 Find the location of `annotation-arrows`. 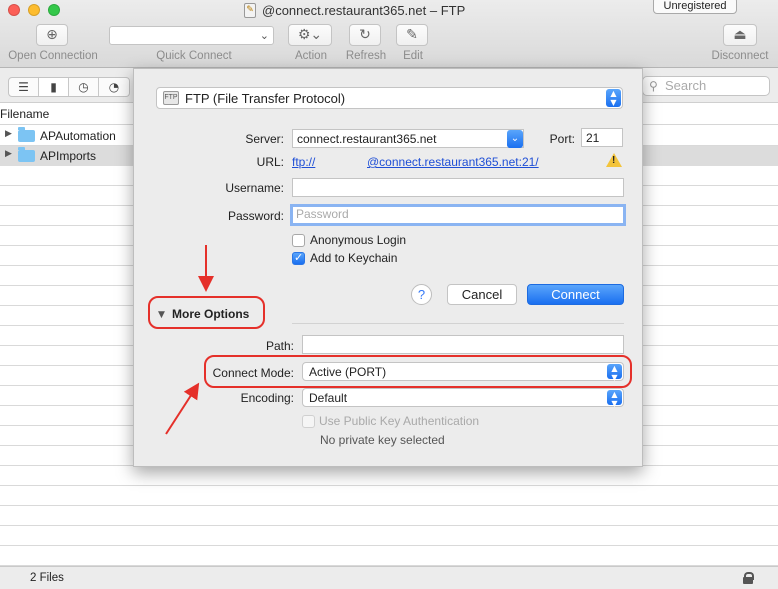

annotation-arrows is located at coordinates (189, 340).